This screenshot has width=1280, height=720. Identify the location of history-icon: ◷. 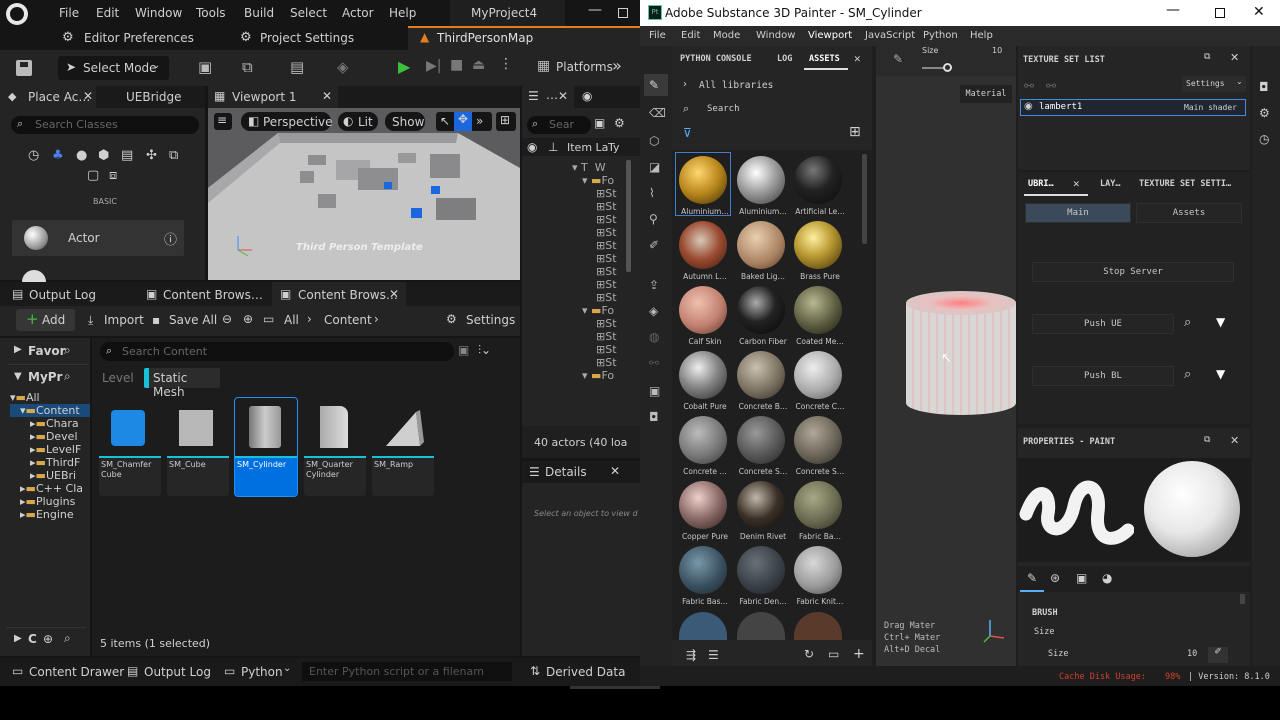
(1264, 139).